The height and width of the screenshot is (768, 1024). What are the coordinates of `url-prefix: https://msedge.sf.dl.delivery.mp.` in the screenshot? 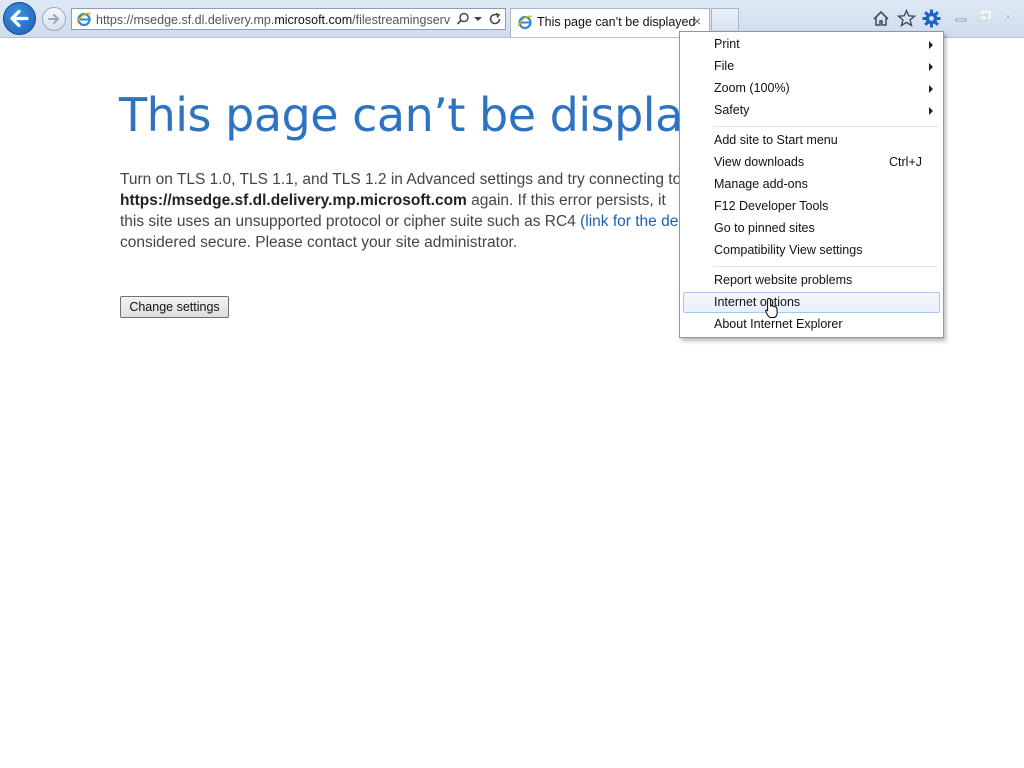 It's located at (185, 20).